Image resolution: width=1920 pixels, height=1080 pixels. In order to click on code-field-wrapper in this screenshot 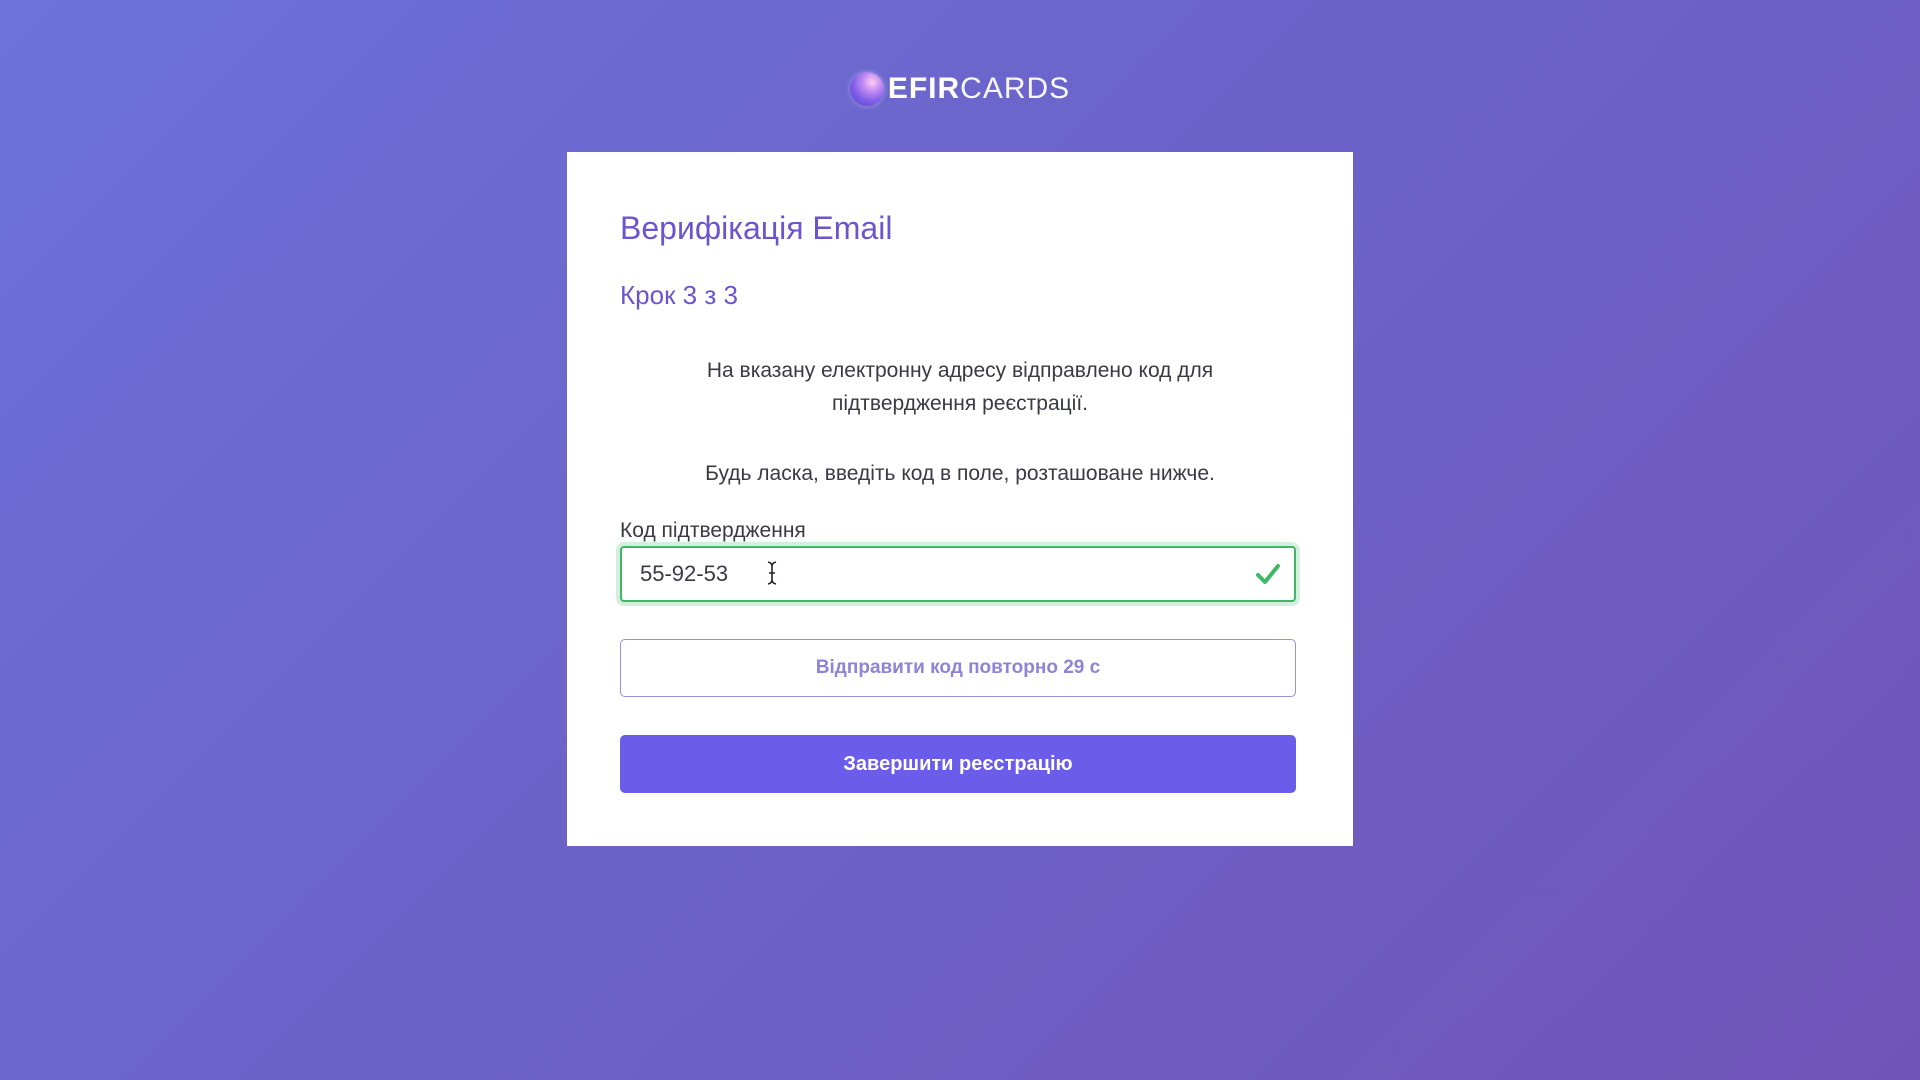, I will do `click(958, 574)`.